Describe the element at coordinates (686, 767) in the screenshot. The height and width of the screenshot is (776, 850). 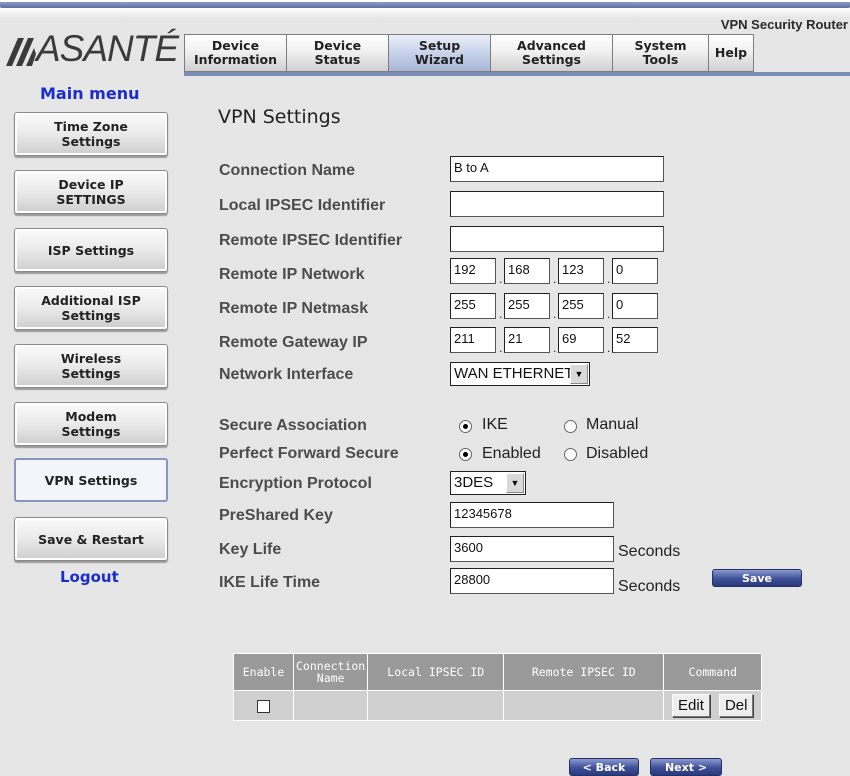
I see `next-button: Next >` at that location.